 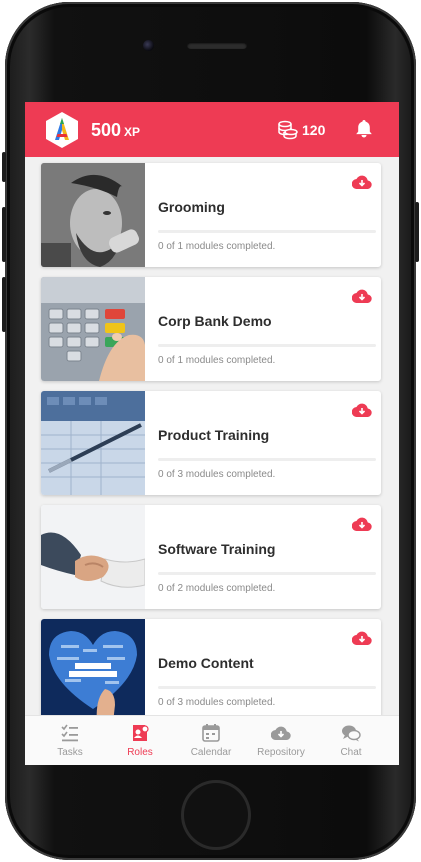 I want to click on coins-stack-icon, so click(x=288, y=130).